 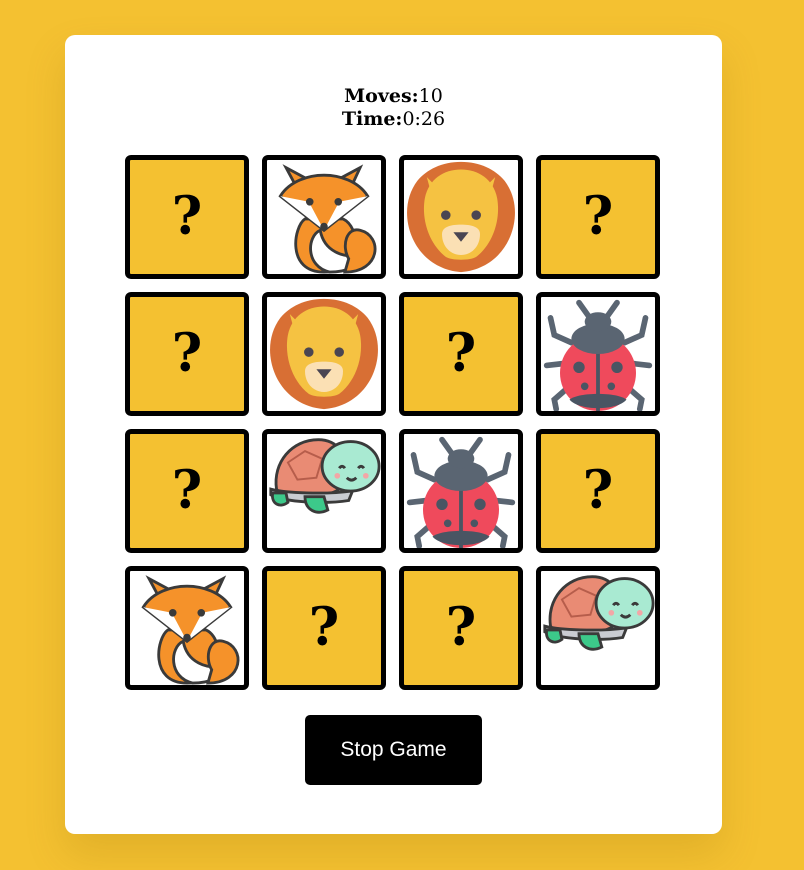 I want to click on moves-counter: Moves:10, so click(x=393, y=96).